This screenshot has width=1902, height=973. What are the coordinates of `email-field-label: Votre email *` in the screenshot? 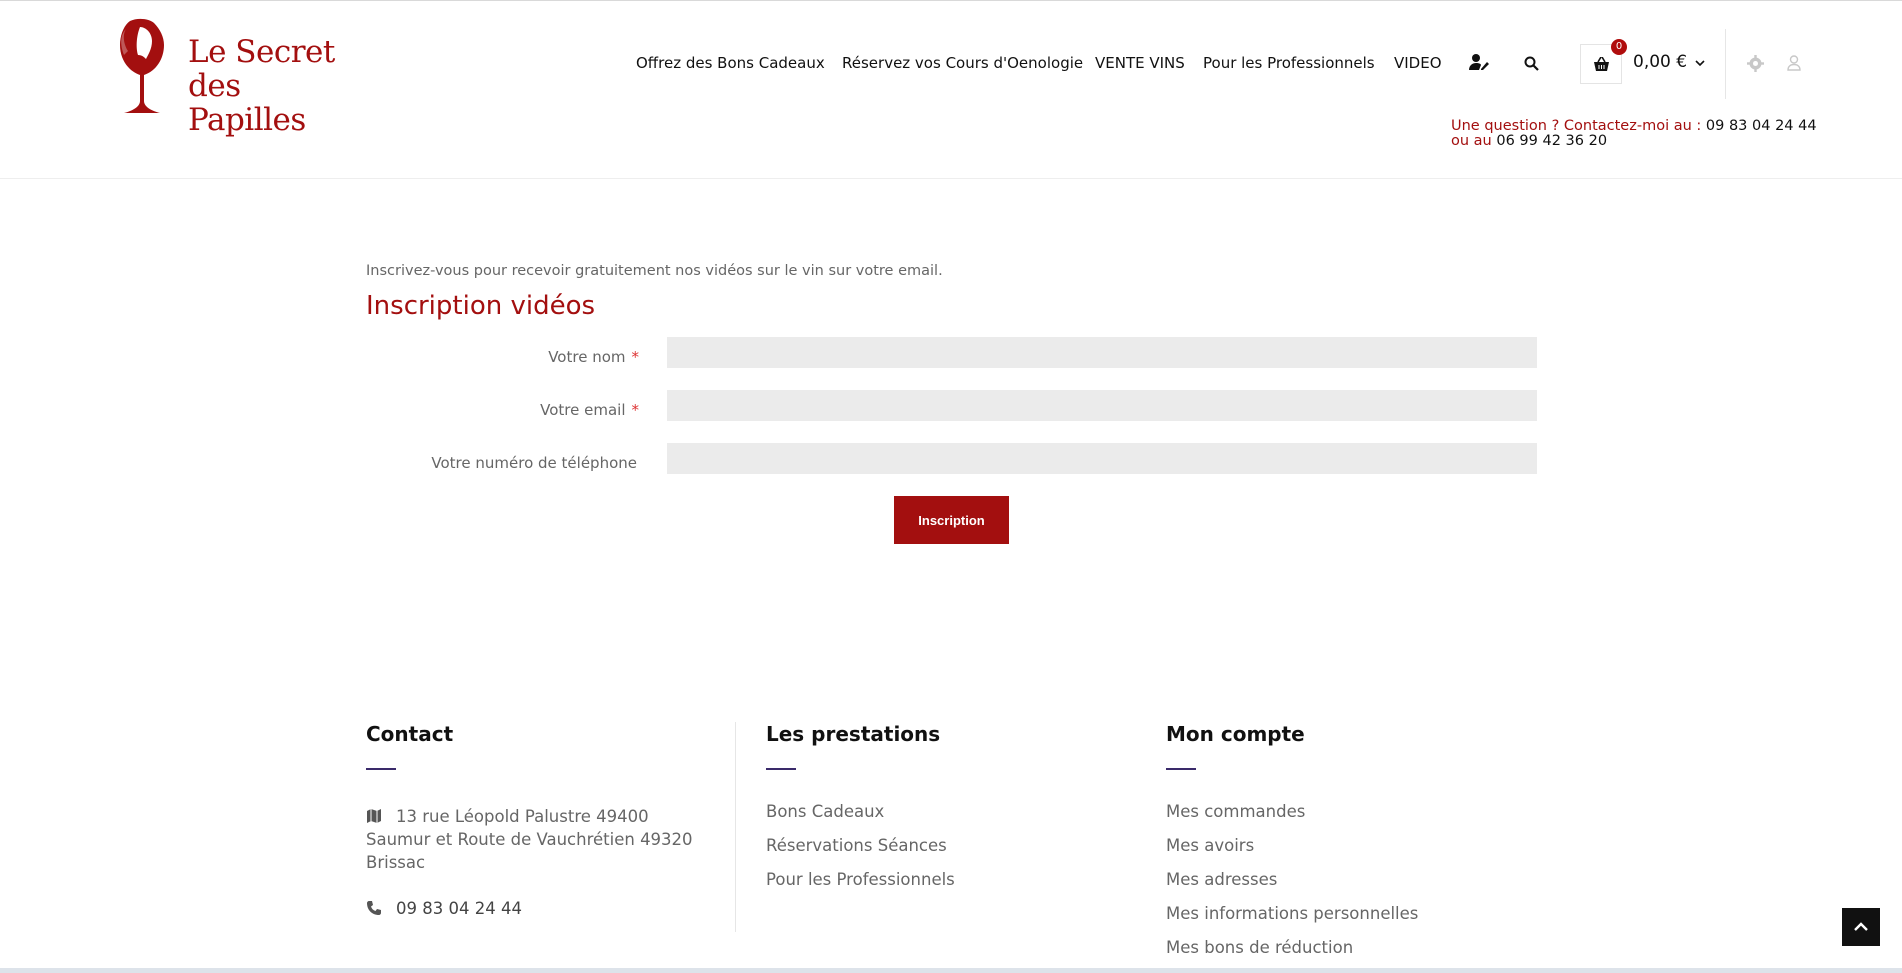 It's located at (589, 410).